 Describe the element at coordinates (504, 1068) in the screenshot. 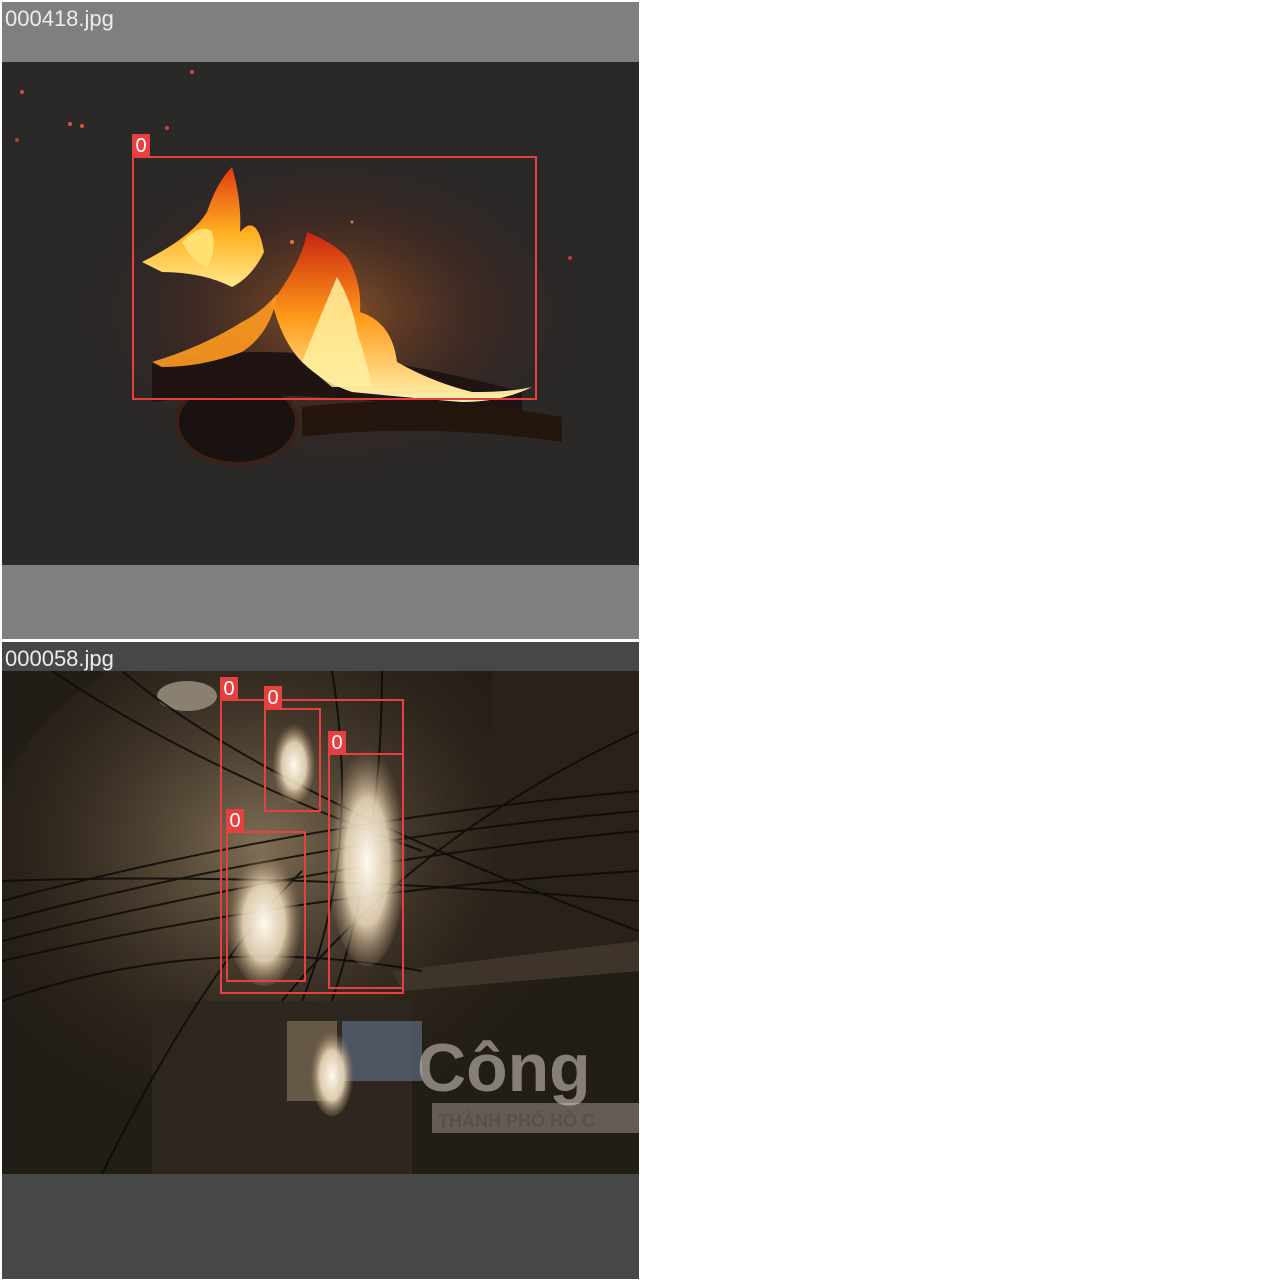

I see `watermark-logo-text: Công` at that location.